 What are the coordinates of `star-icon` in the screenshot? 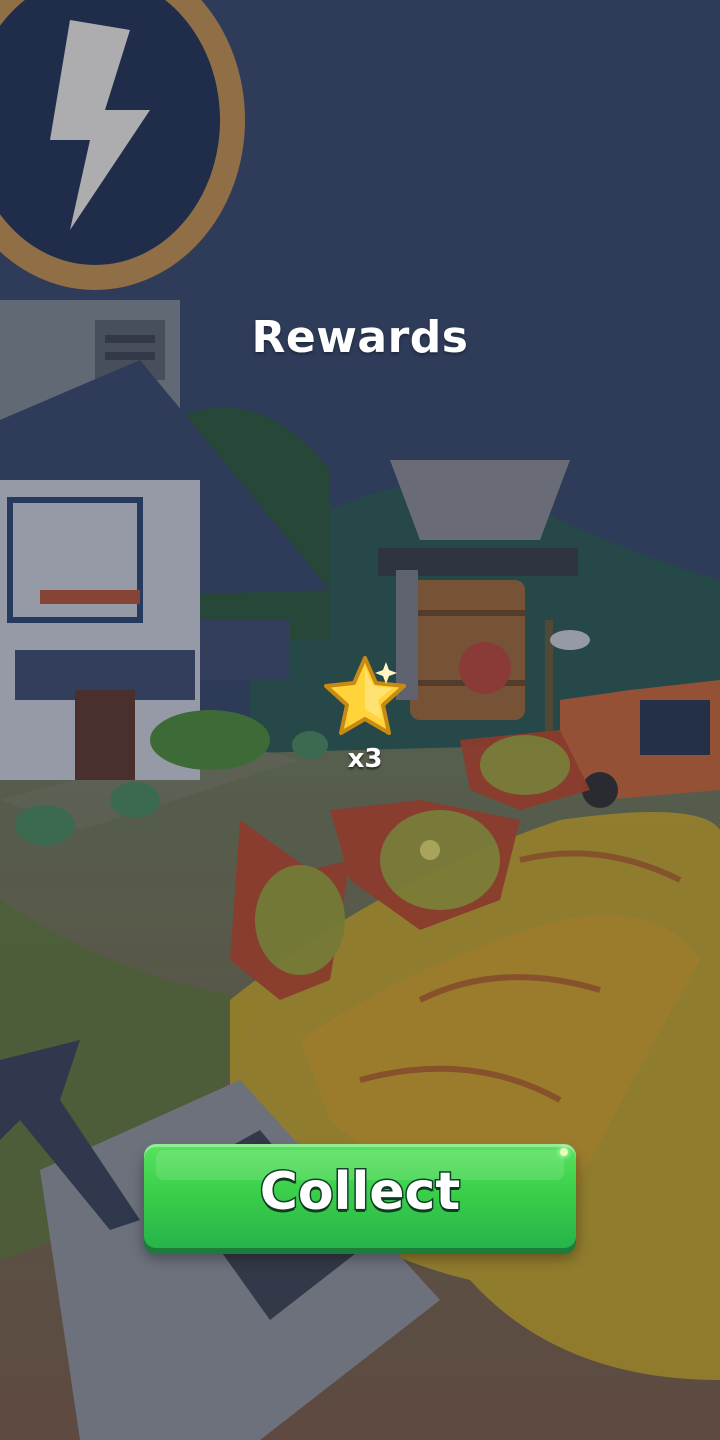 It's located at (365, 695).